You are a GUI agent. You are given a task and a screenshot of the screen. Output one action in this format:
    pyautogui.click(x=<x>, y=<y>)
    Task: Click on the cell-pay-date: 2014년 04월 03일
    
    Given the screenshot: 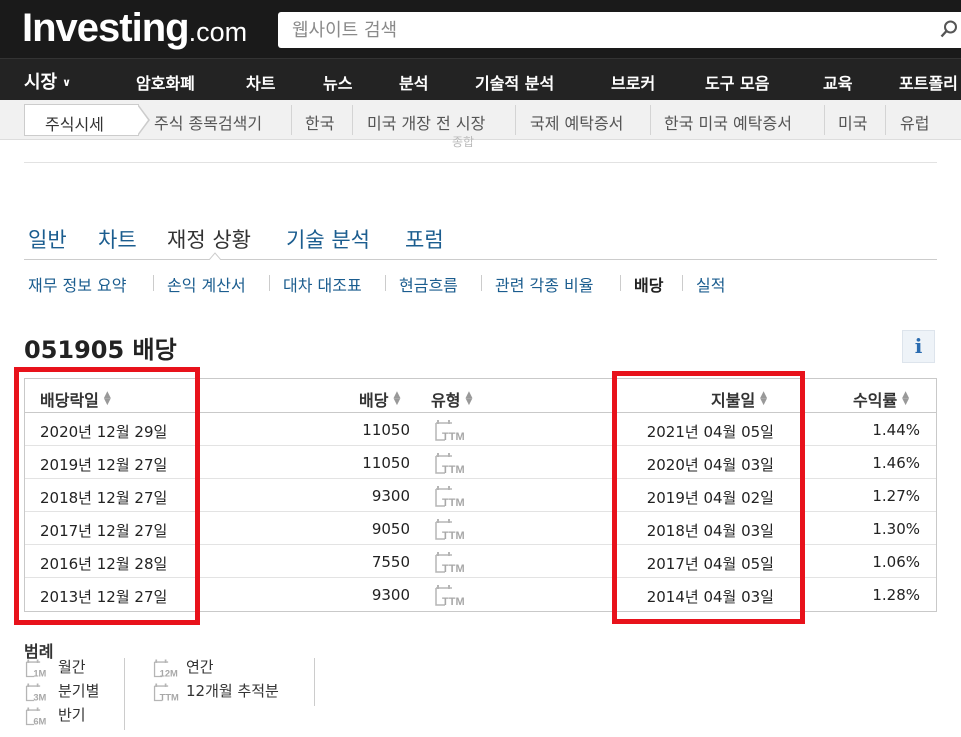 What is the action you would take?
    pyautogui.click(x=710, y=597)
    